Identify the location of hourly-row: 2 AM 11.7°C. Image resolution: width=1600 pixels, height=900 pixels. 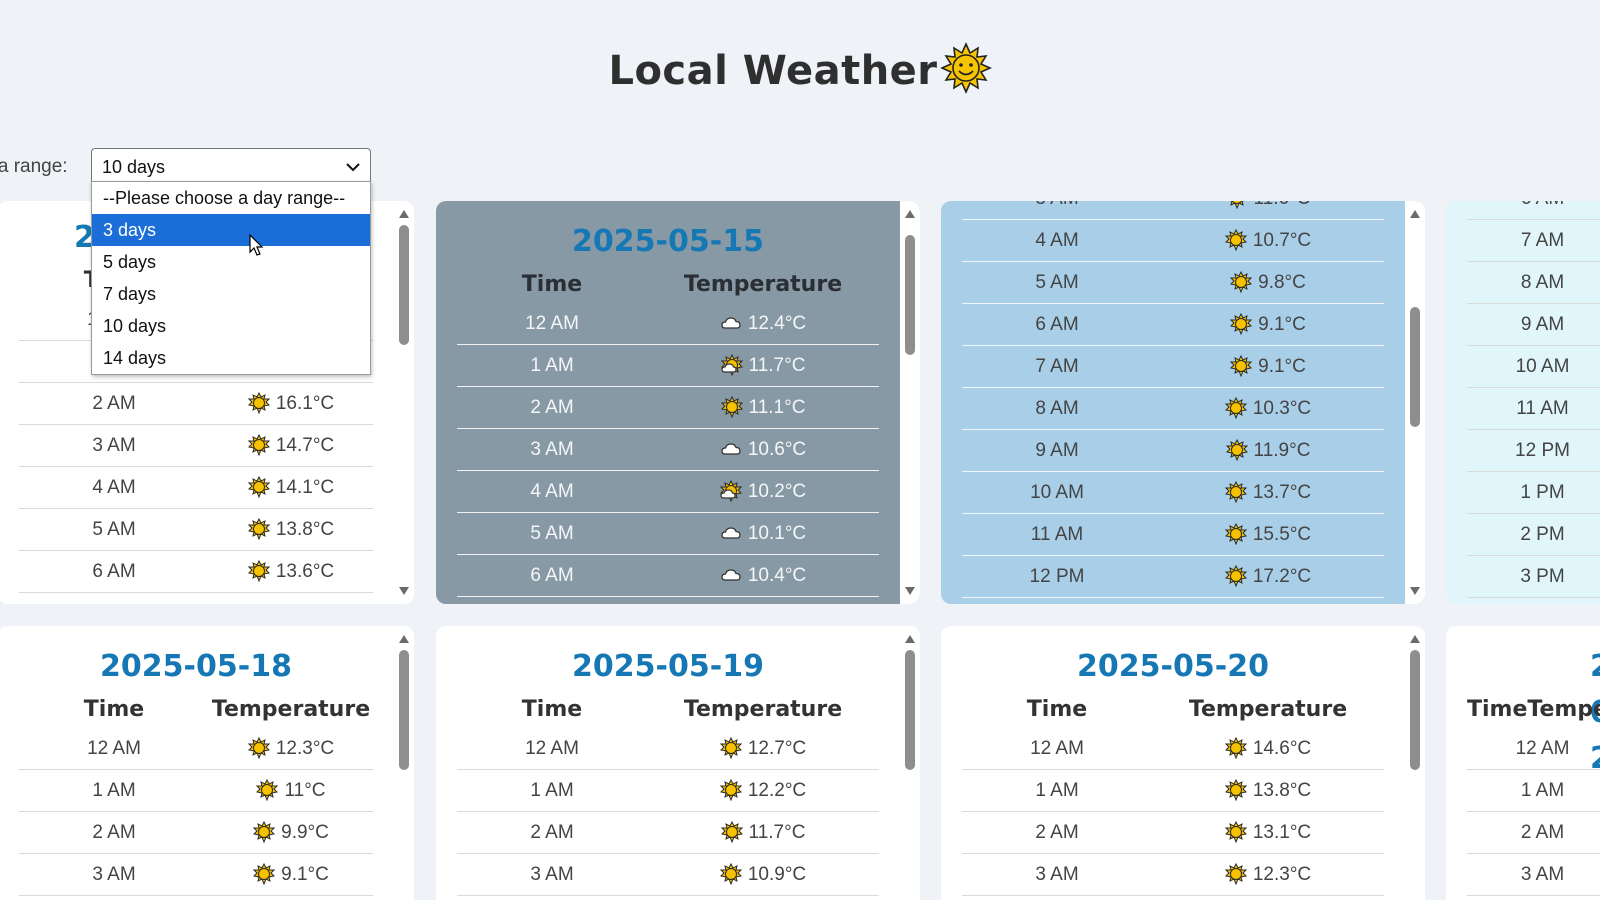
(668, 833).